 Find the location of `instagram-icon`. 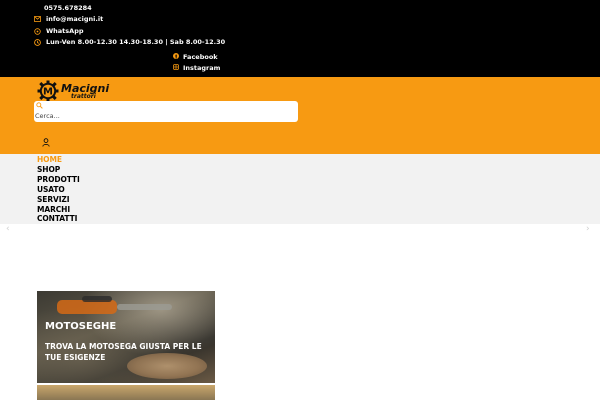

instagram-icon is located at coordinates (176, 68).